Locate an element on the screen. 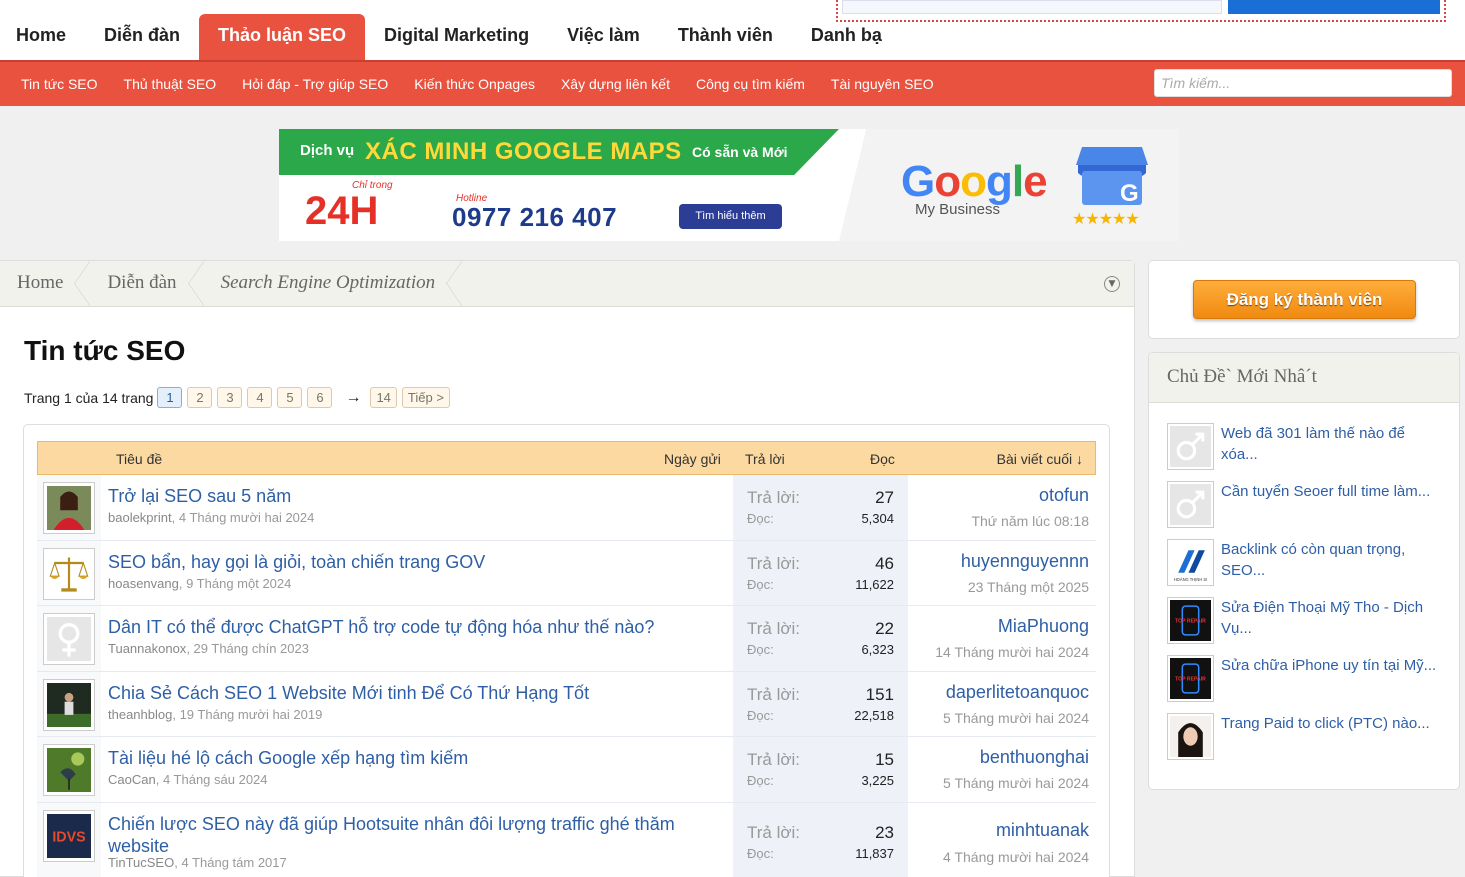 The height and width of the screenshot is (877, 1465). replies-count: 27 is located at coordinates (884, 497).